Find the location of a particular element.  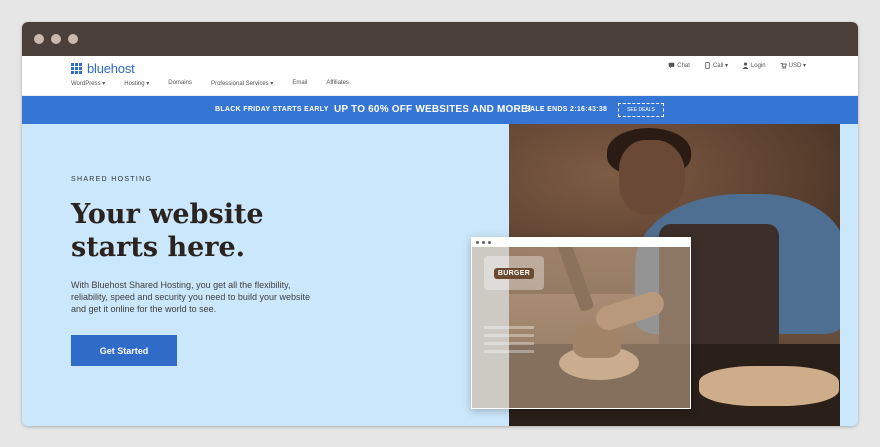

logo-grid-icon is located at coordinates (76, 68).